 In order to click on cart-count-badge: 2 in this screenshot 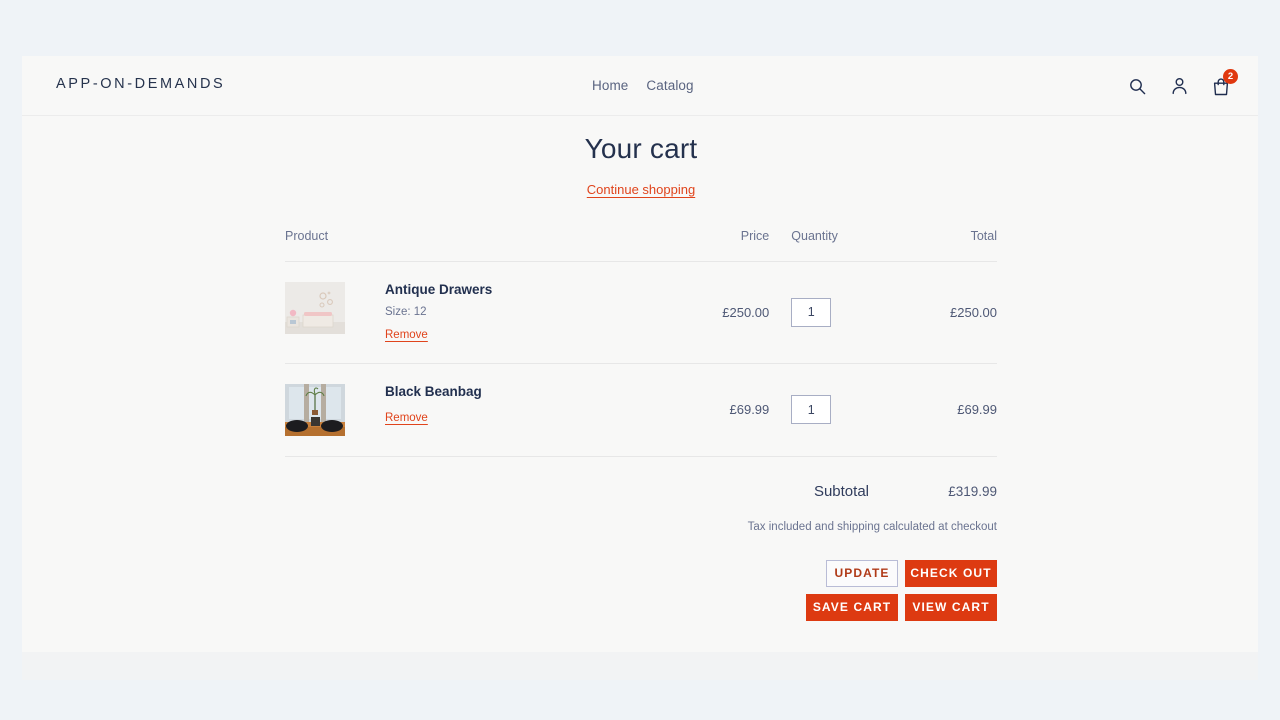, I will do `click(1230, 76)`.